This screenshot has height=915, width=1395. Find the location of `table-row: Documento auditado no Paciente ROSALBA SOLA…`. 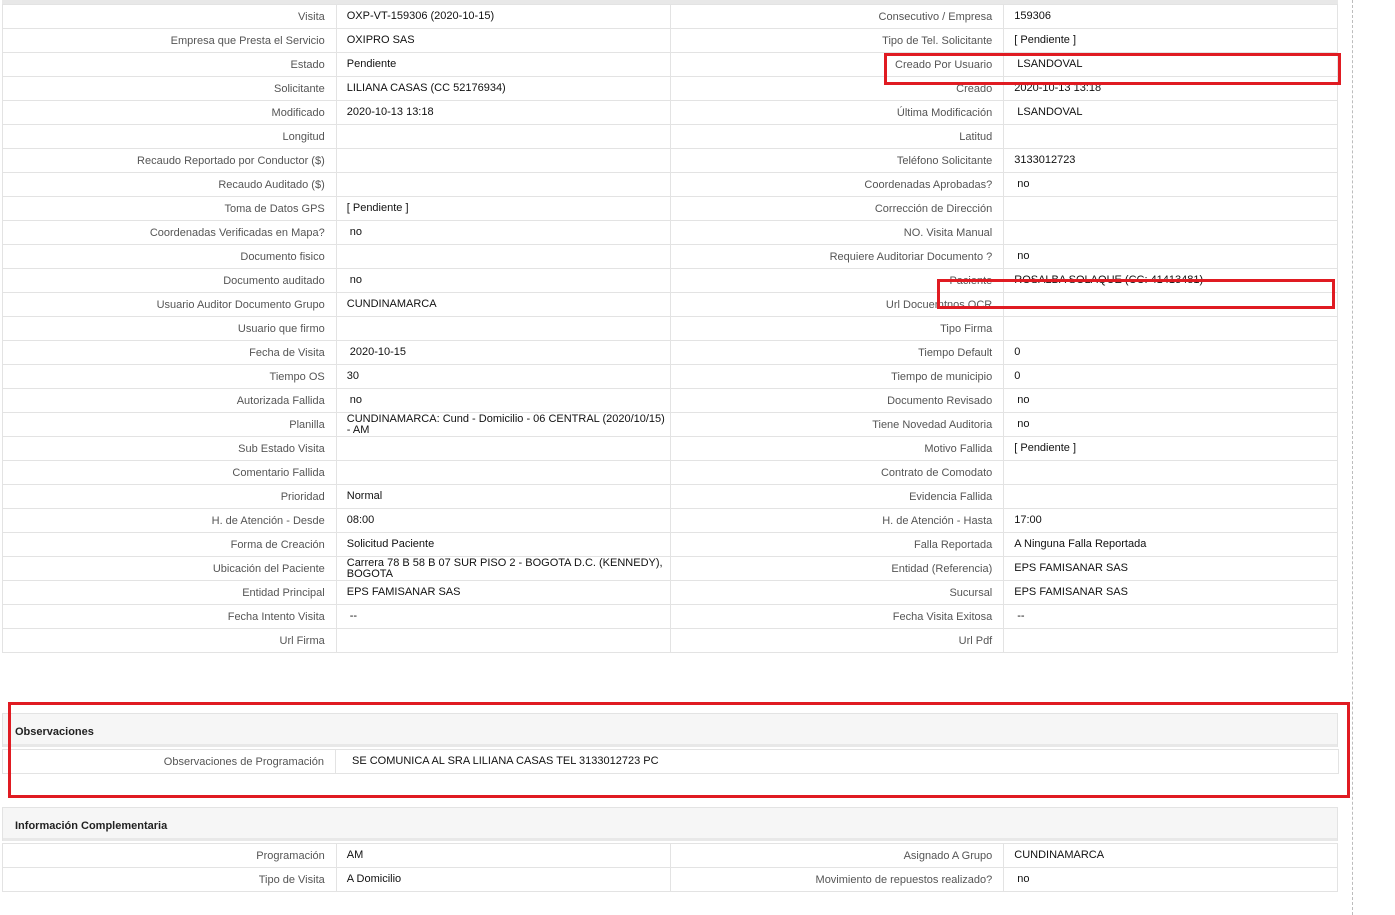

table-row: Documento auditado no Paciente ROSALBA SOLA… is located at coordinates (670, 280).